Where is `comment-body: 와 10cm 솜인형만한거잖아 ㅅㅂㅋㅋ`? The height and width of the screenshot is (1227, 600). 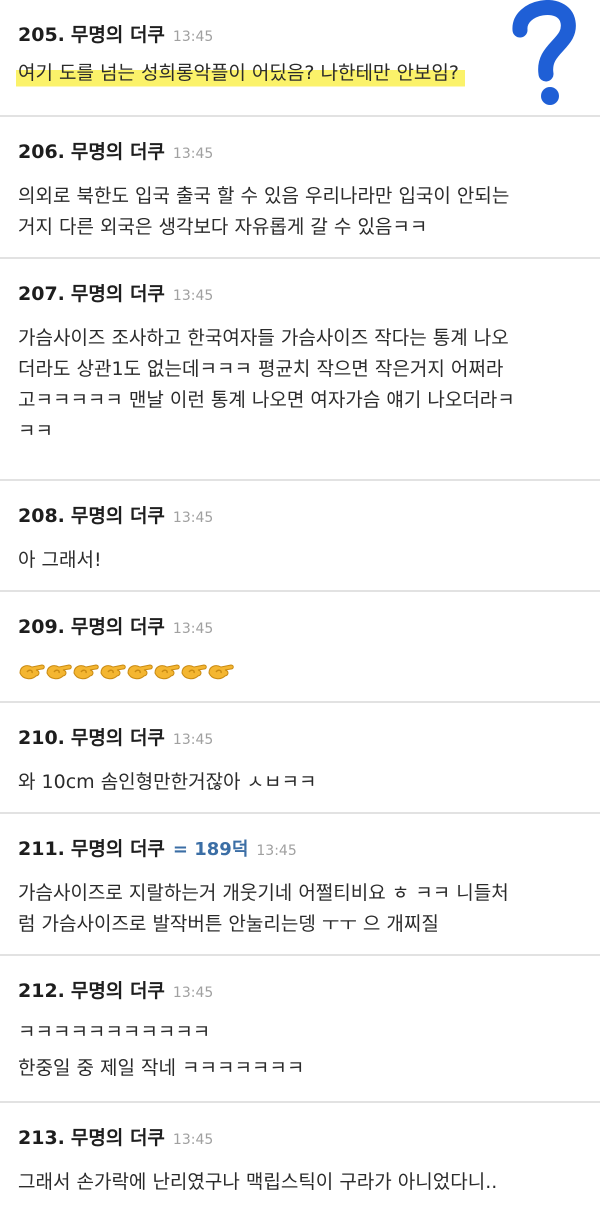 comment-body: 와 10cm 솜인형만한거잖아 ㅅㅂㅋㅋ is located at coordinates (302, 782).